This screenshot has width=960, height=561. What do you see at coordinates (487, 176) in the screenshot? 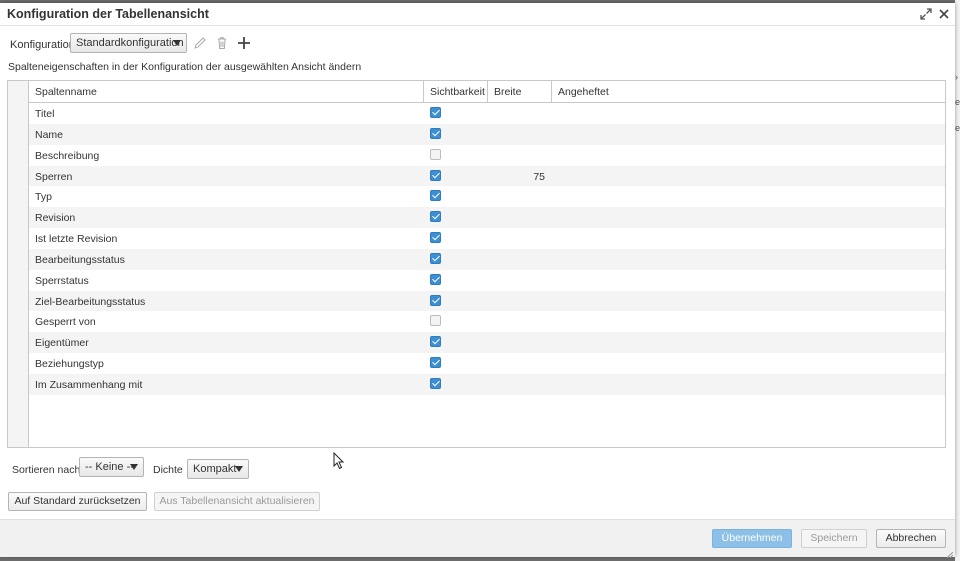
I see `table-row: Sperren 75` at bounding box center [487, 176].